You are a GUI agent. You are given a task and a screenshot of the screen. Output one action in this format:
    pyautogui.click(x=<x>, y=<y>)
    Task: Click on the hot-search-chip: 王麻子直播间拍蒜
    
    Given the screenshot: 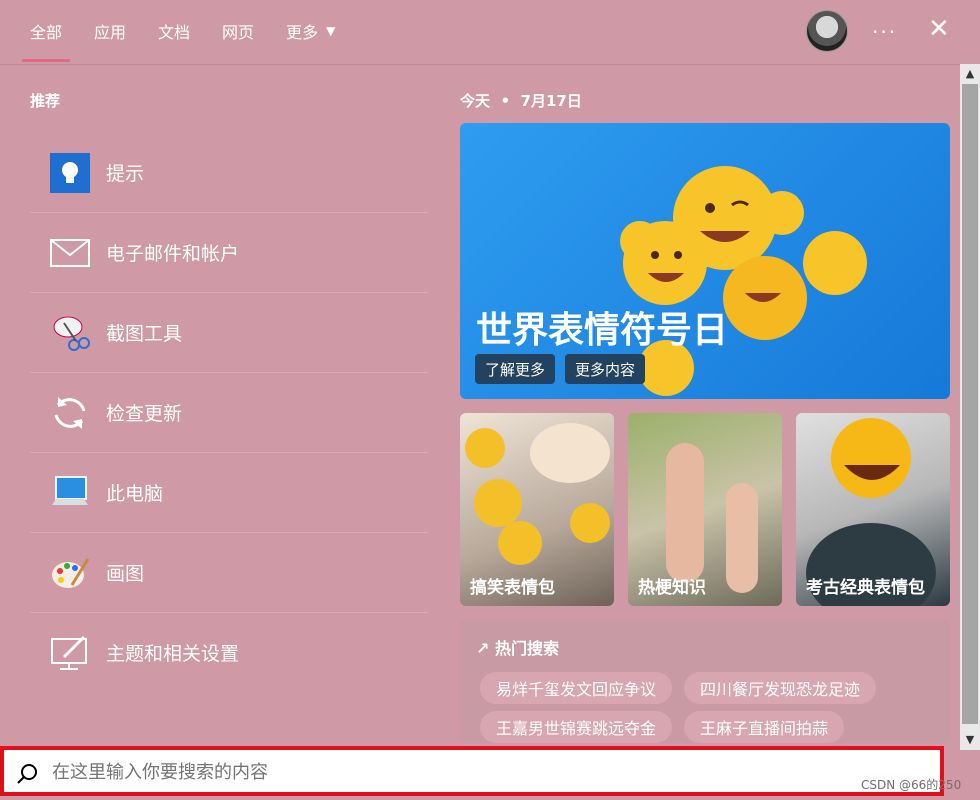 What is the action you would take?
    pyautogui.click(x=764, y=727)
    